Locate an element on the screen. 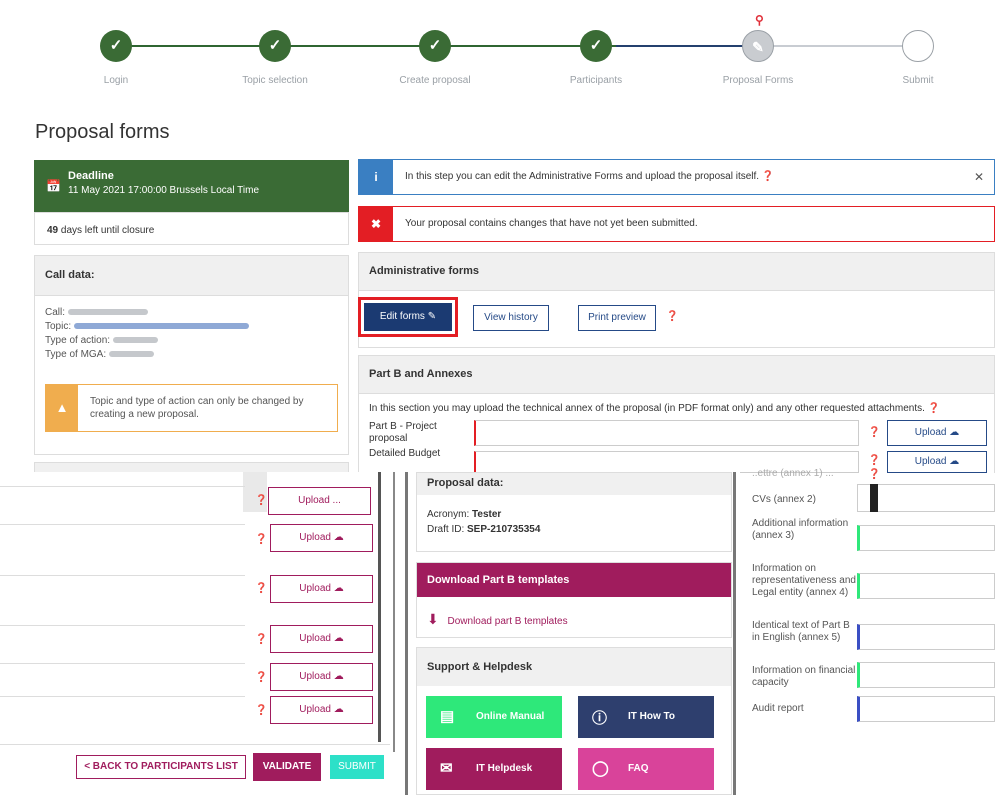 Image resolution: width=995 pixels, height=795 pixels. step-create-check-icon: ✓ is located at coordinates (435, 46).